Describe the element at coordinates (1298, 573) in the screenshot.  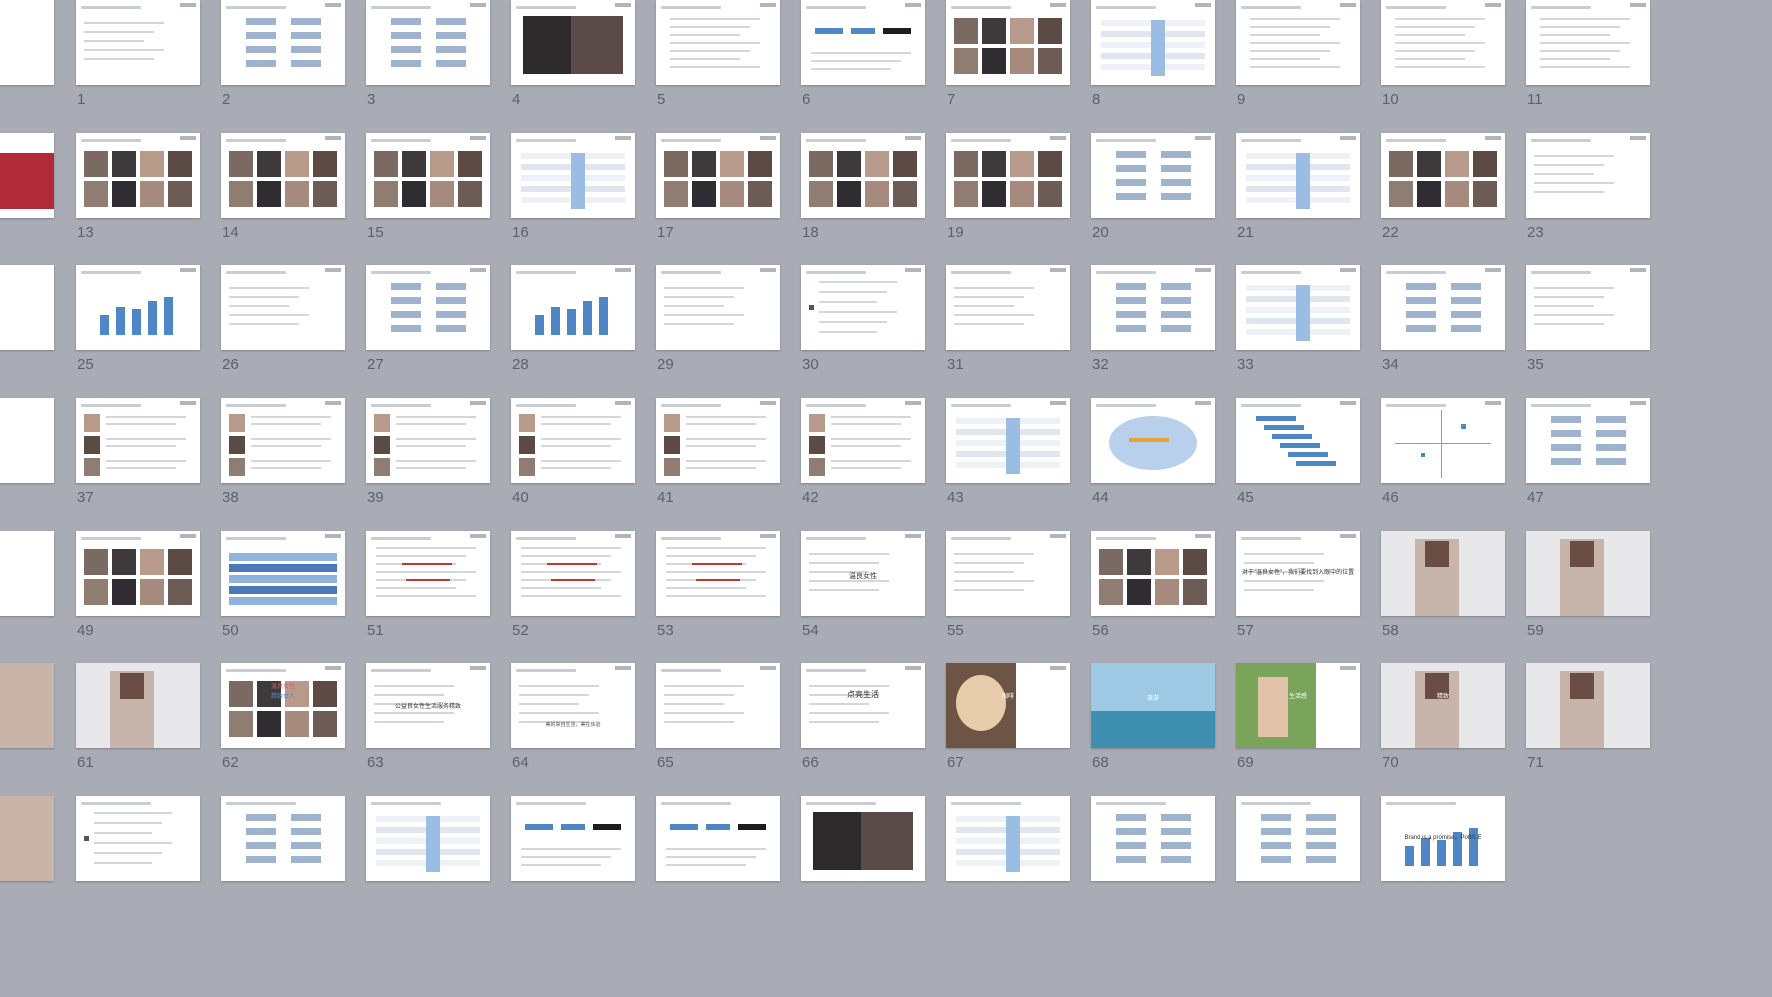
I see `slide-thumbnail-57: 对于"温良女性"，我们要找到入眼中的位置` at that location.